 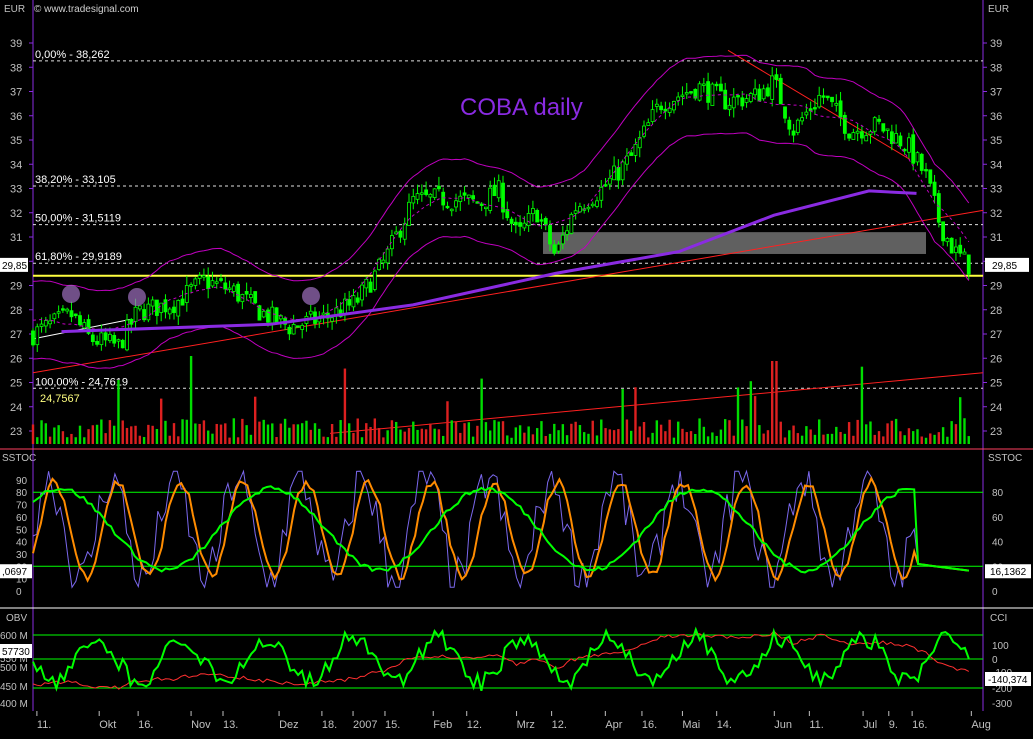 I want to click on price-tick-left: 24, so click(x=16, y=408).